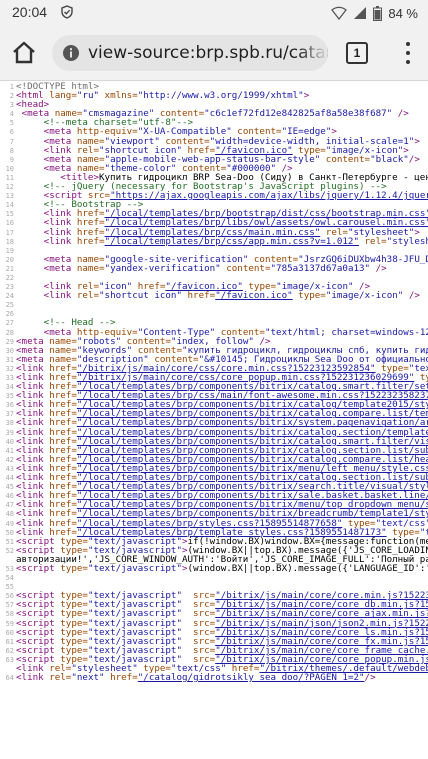 The image size is (428, 759). I want to click on wifi-icon, so click(339, 13).